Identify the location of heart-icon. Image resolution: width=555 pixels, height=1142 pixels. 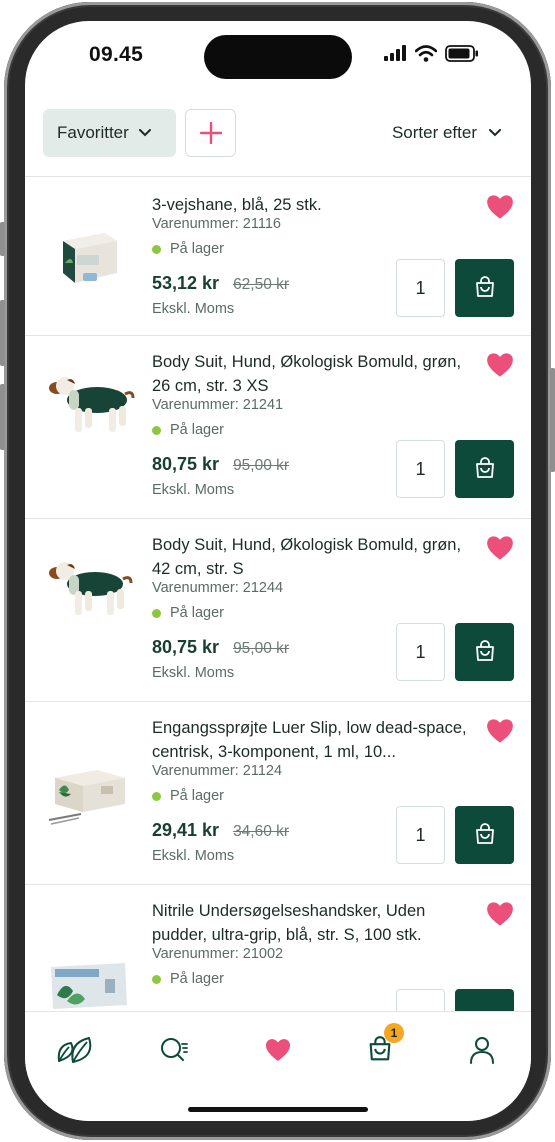
(278, 1050).